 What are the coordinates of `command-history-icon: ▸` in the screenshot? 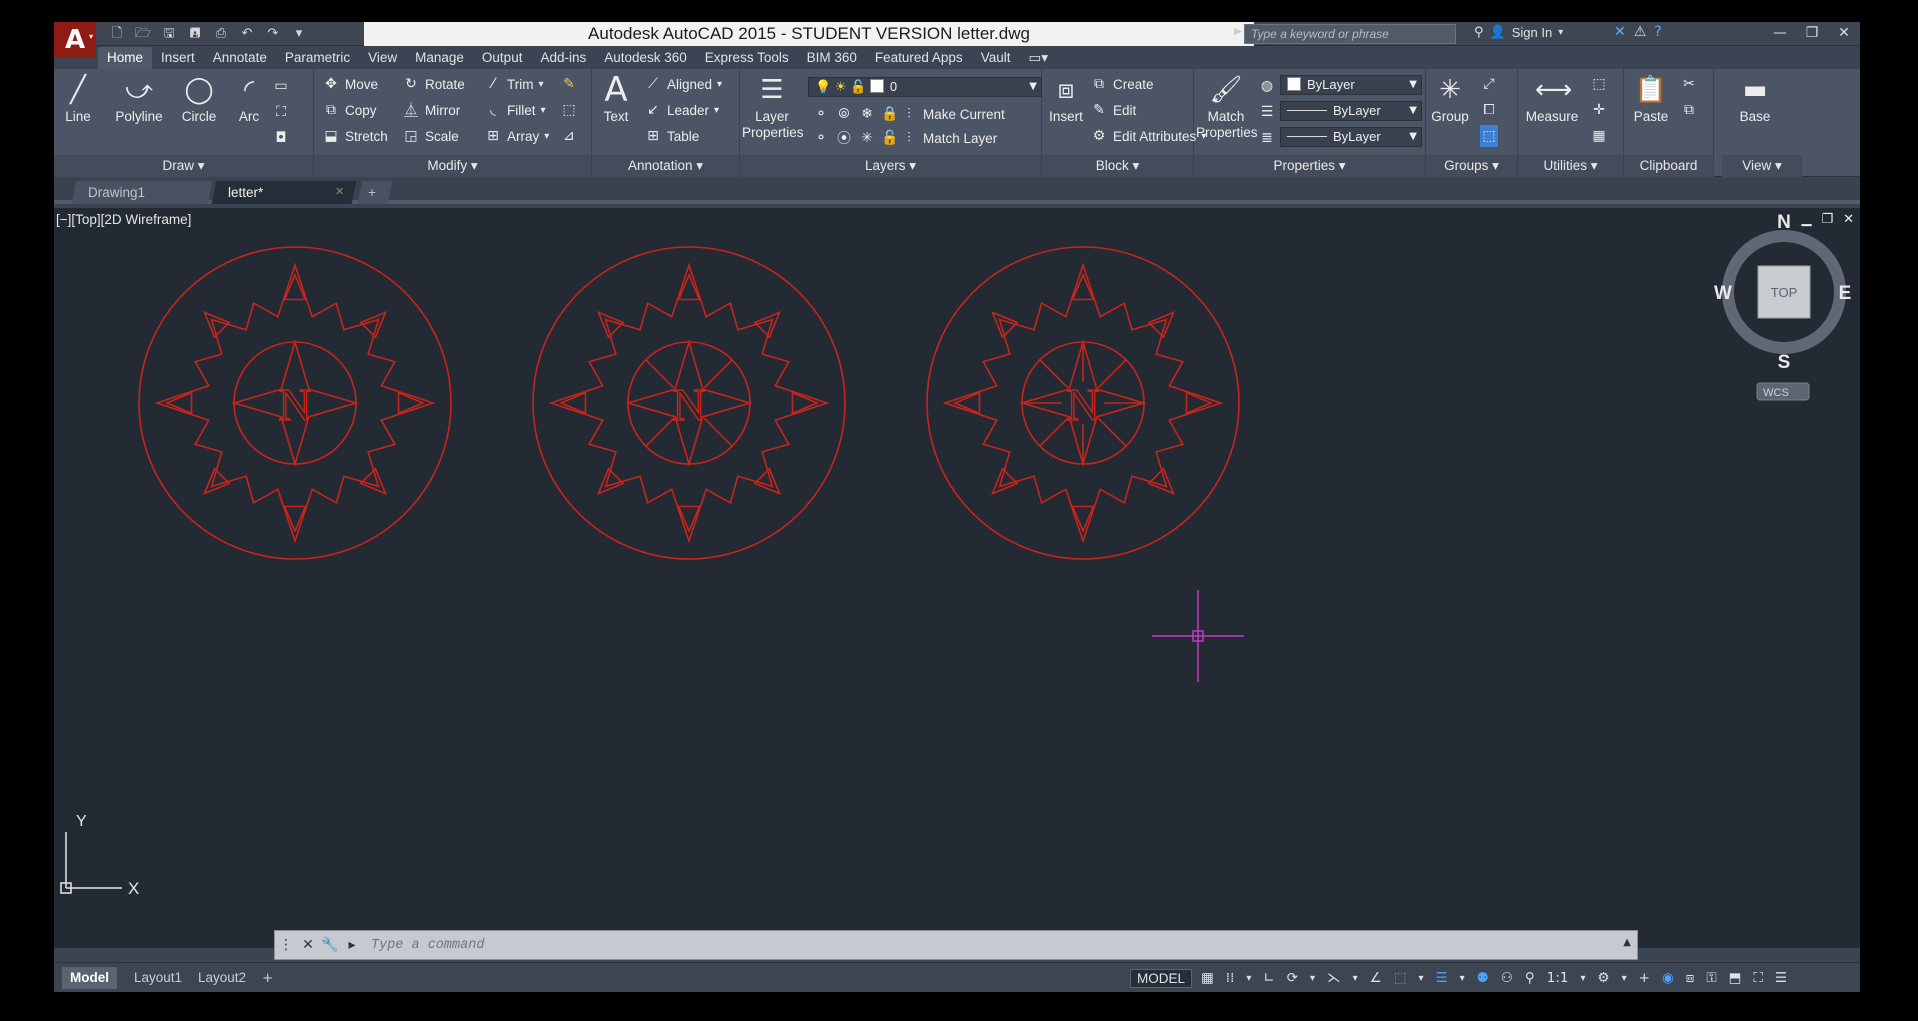 It's located at (352, 945).